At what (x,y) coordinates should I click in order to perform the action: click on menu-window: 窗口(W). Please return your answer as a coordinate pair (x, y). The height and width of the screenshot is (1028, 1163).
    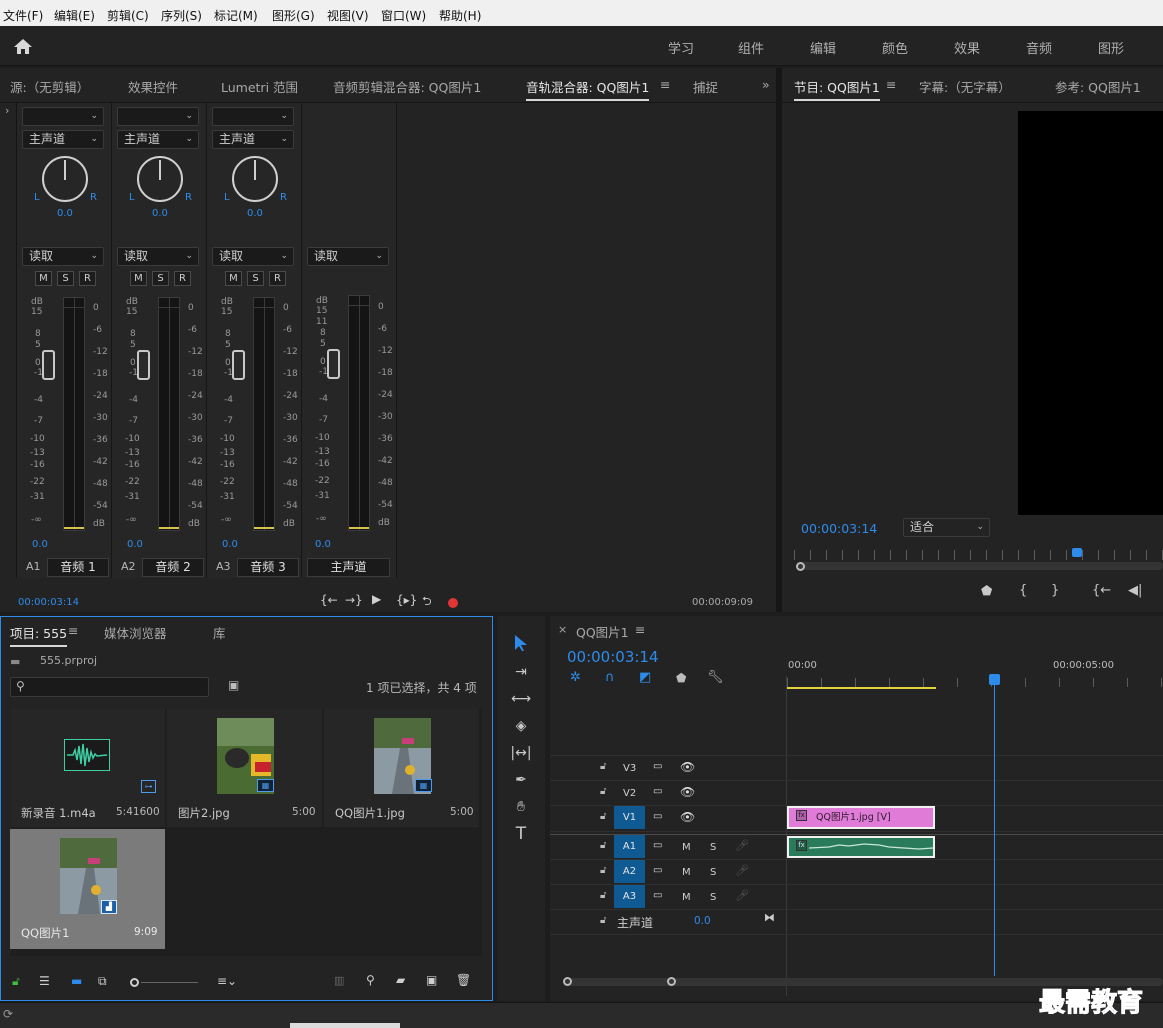
    Looking at the image, I should click on (403, 15).